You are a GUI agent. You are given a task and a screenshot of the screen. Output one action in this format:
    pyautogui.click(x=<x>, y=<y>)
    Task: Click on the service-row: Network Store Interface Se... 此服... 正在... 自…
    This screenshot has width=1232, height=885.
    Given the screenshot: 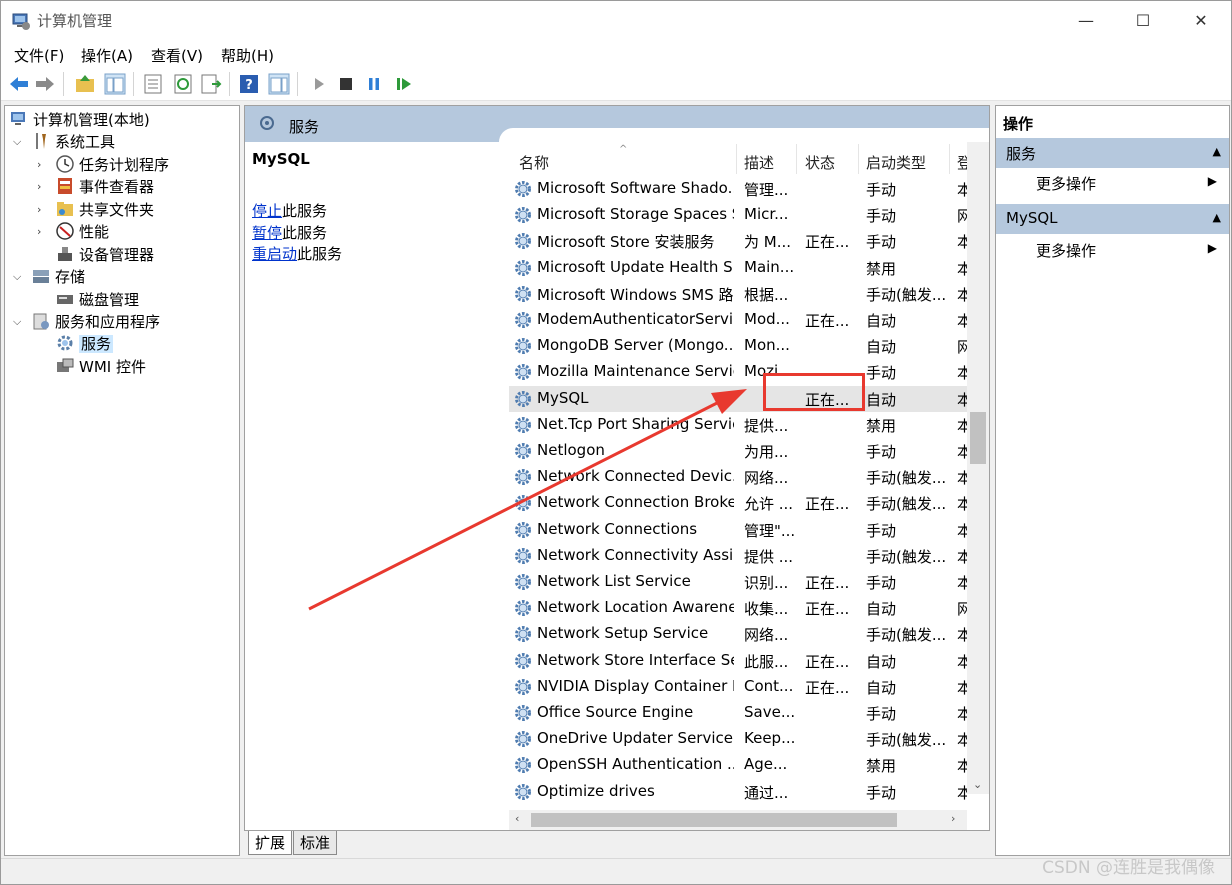 What is the action you would take?
    pyautogui.click(x=738, y=661)
    